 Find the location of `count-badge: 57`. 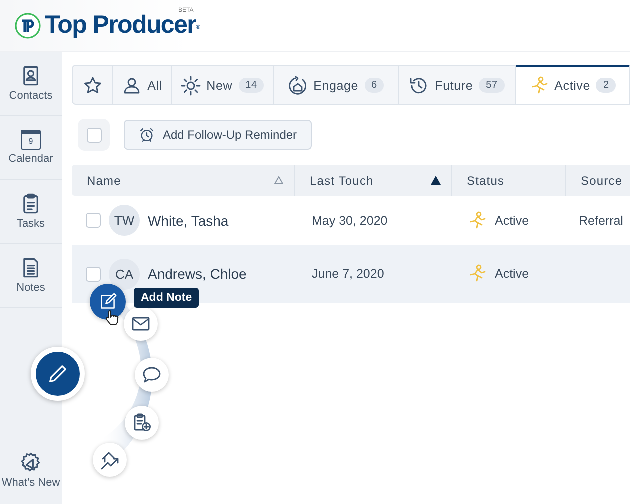

count-badge: 57 is located at coordinates (492, 85).